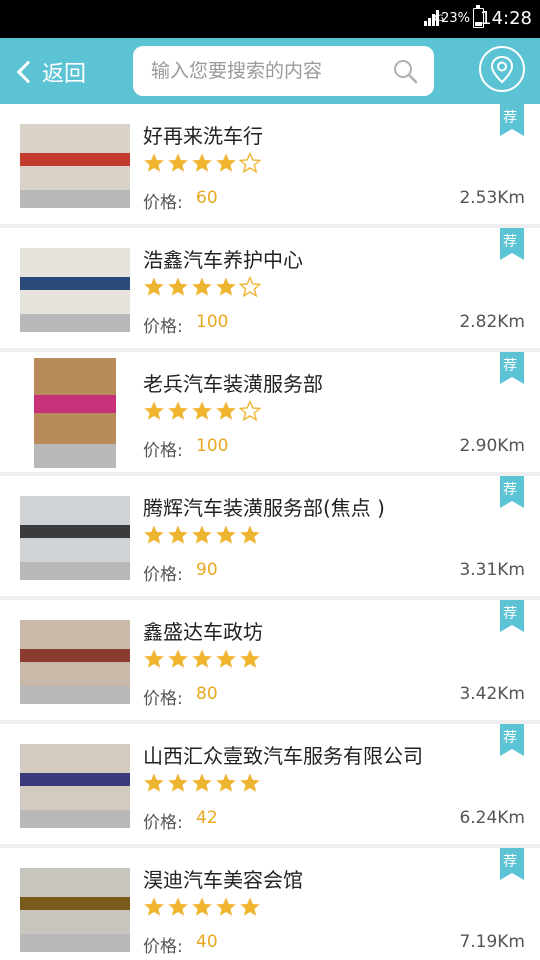  I want to click on distance: 6.24Km, so click(492, 818).